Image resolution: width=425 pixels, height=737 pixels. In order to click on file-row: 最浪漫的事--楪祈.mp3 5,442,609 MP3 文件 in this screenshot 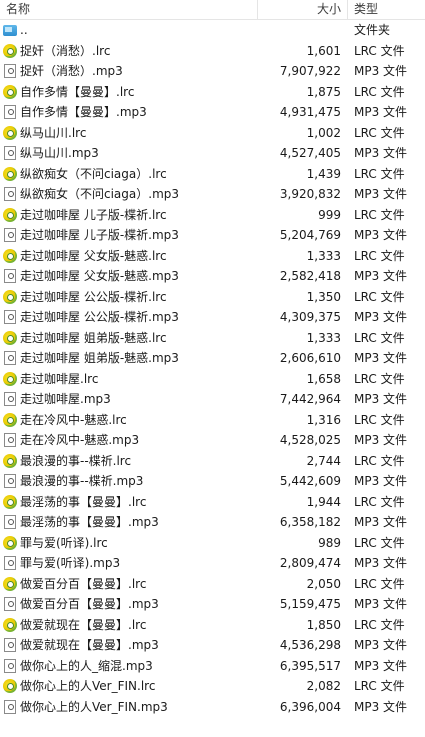, I will do `click(212, 481)`.